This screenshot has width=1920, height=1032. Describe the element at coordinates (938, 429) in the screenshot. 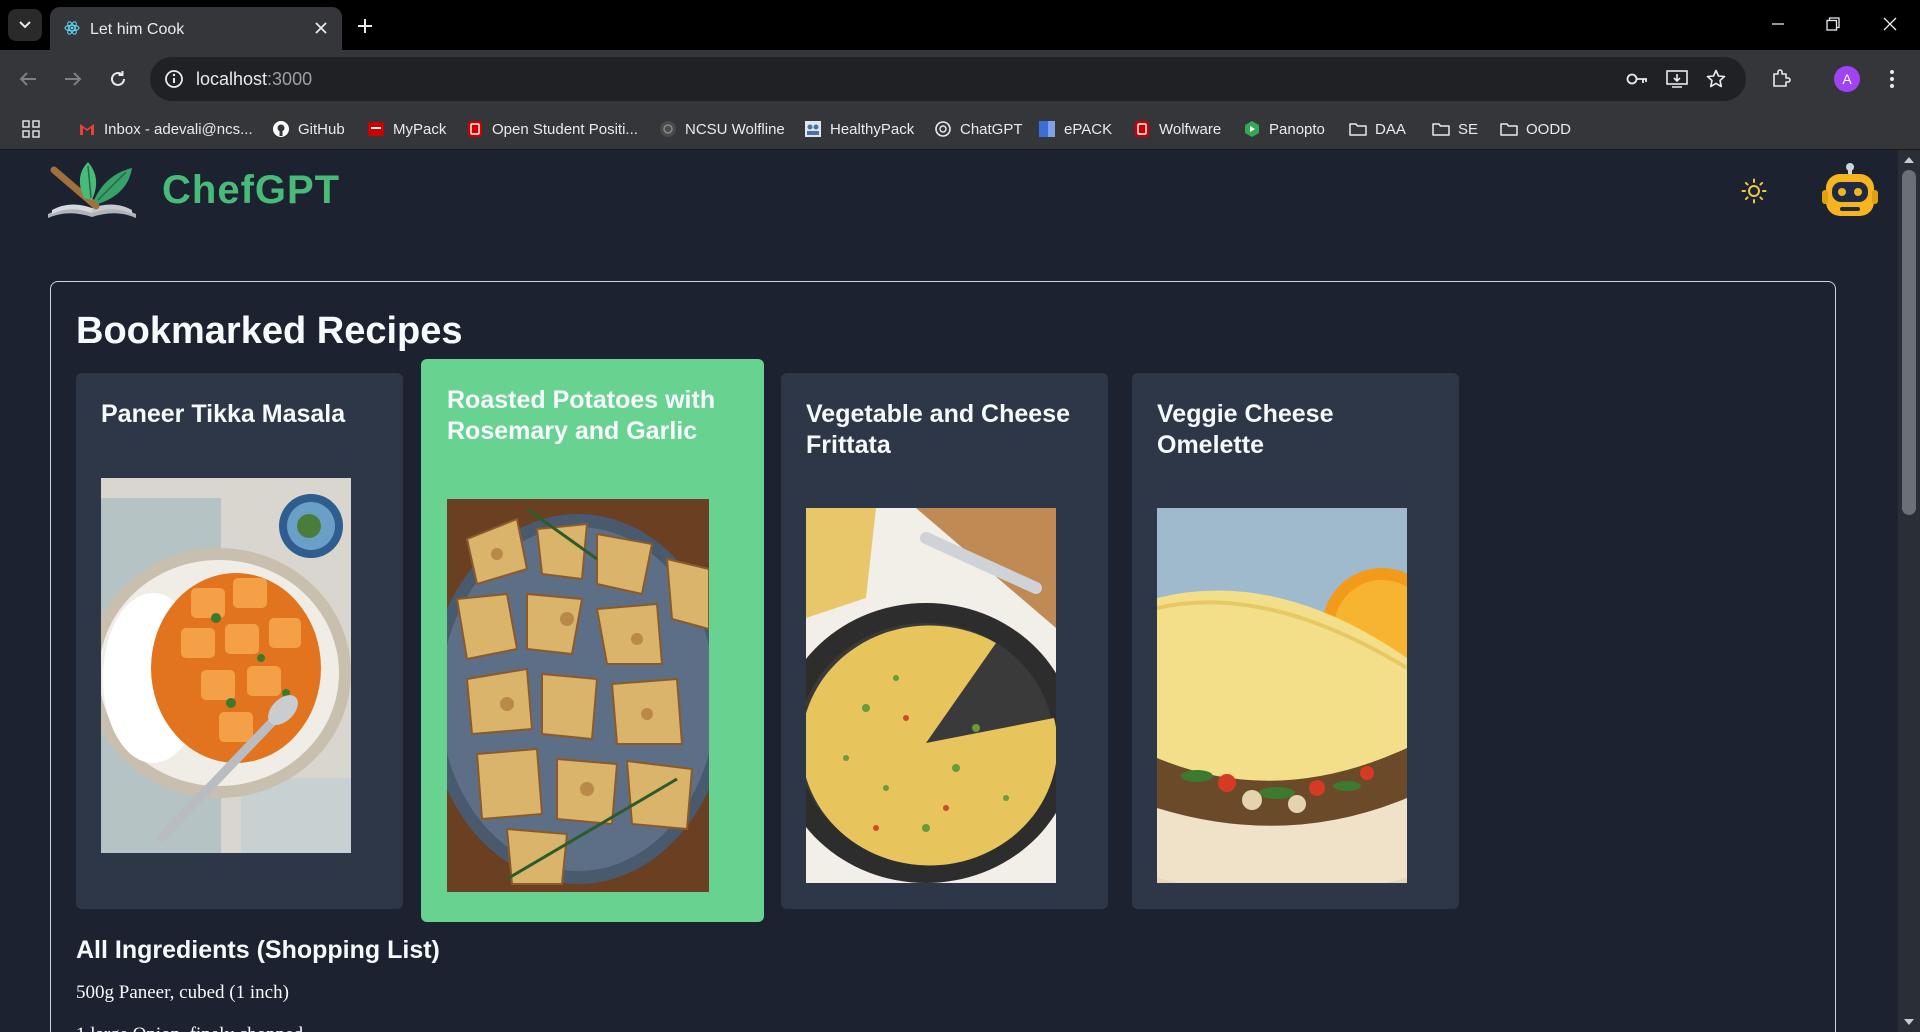

I see `recipe-title: Vegetable and Cheese Frittata` at that location.